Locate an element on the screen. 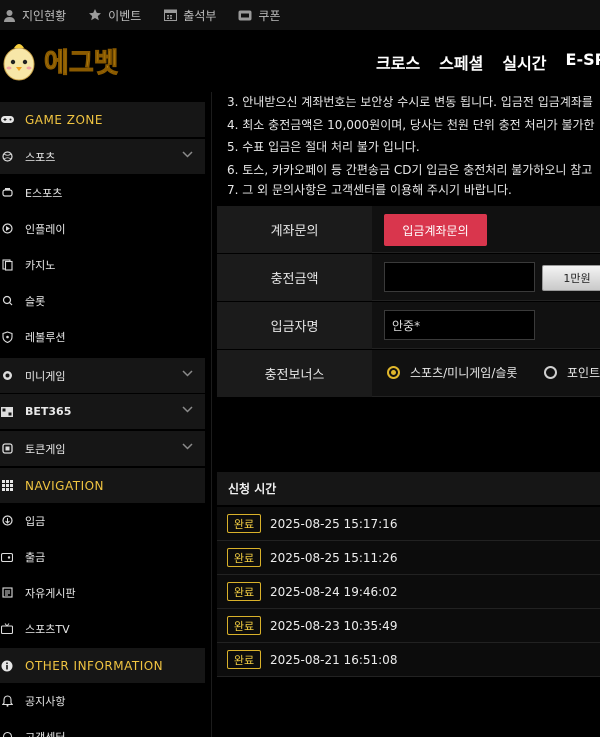  top-utility-bar: 지인현황 이벤트 출석부 쿠폰 is located at coordinates (300, 15).